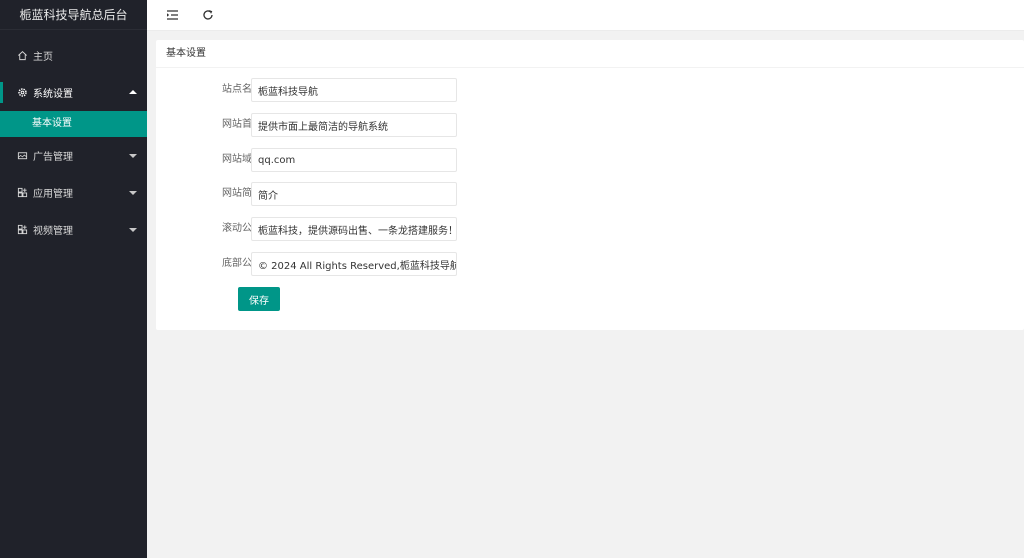 The width and height of the screenshot is (1024, 558). What do you see at coordinates (53, 231) in the screenshot?
I see `sidebar-item-label: 视频管理` at bounding box center [53, 231].